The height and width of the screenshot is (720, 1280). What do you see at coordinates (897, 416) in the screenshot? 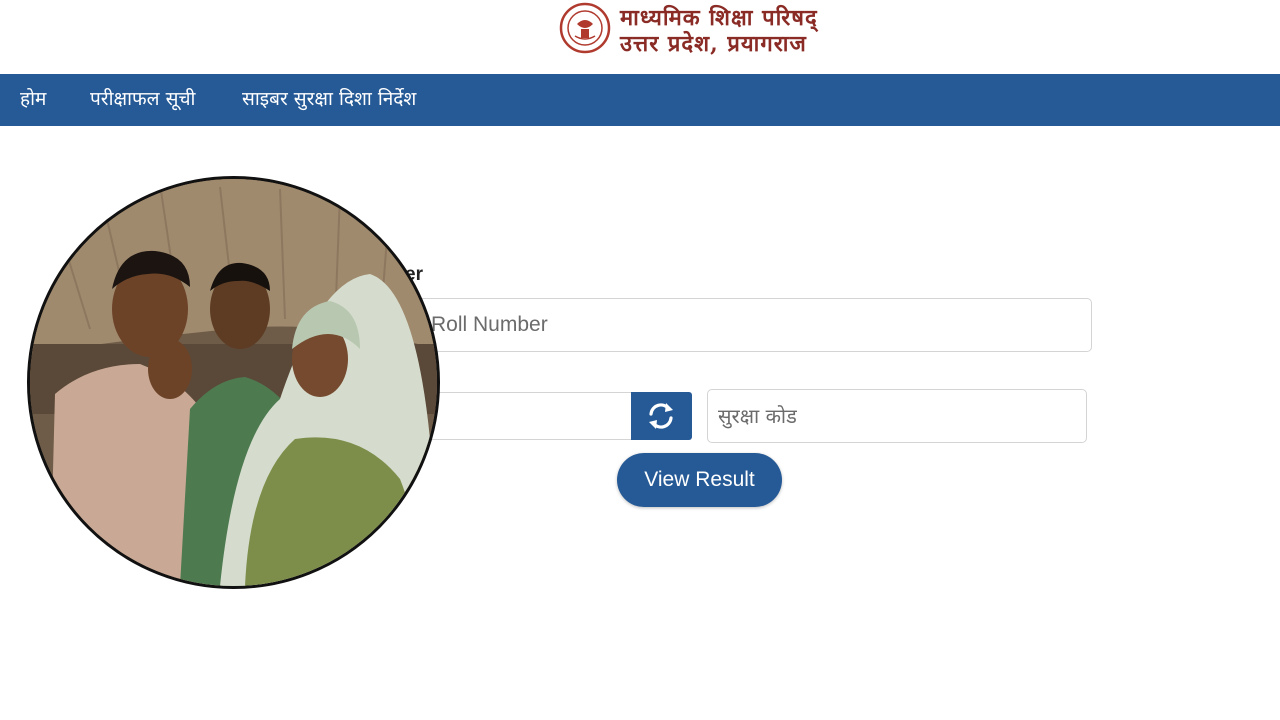
I see `security-code-input` at bounding box center [897, 416].